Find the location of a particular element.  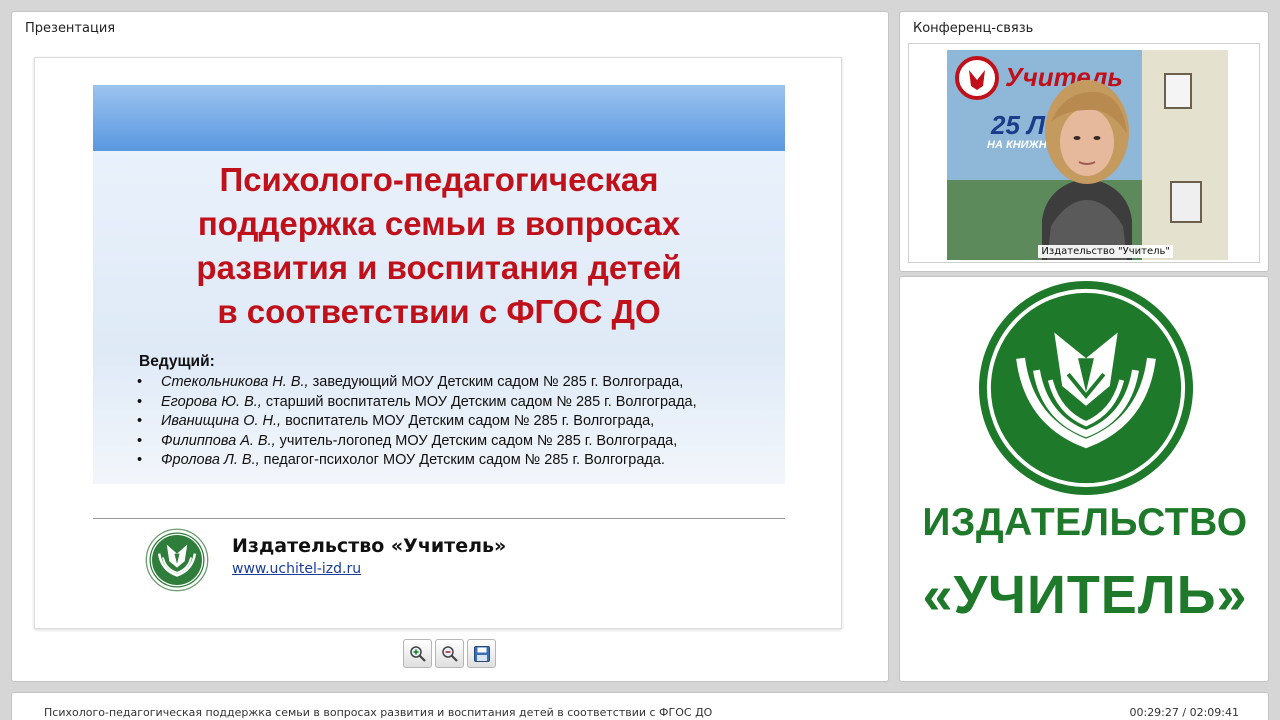

publisher-link: www.uchitel-izd.ru is located at coordinates (296, 569).